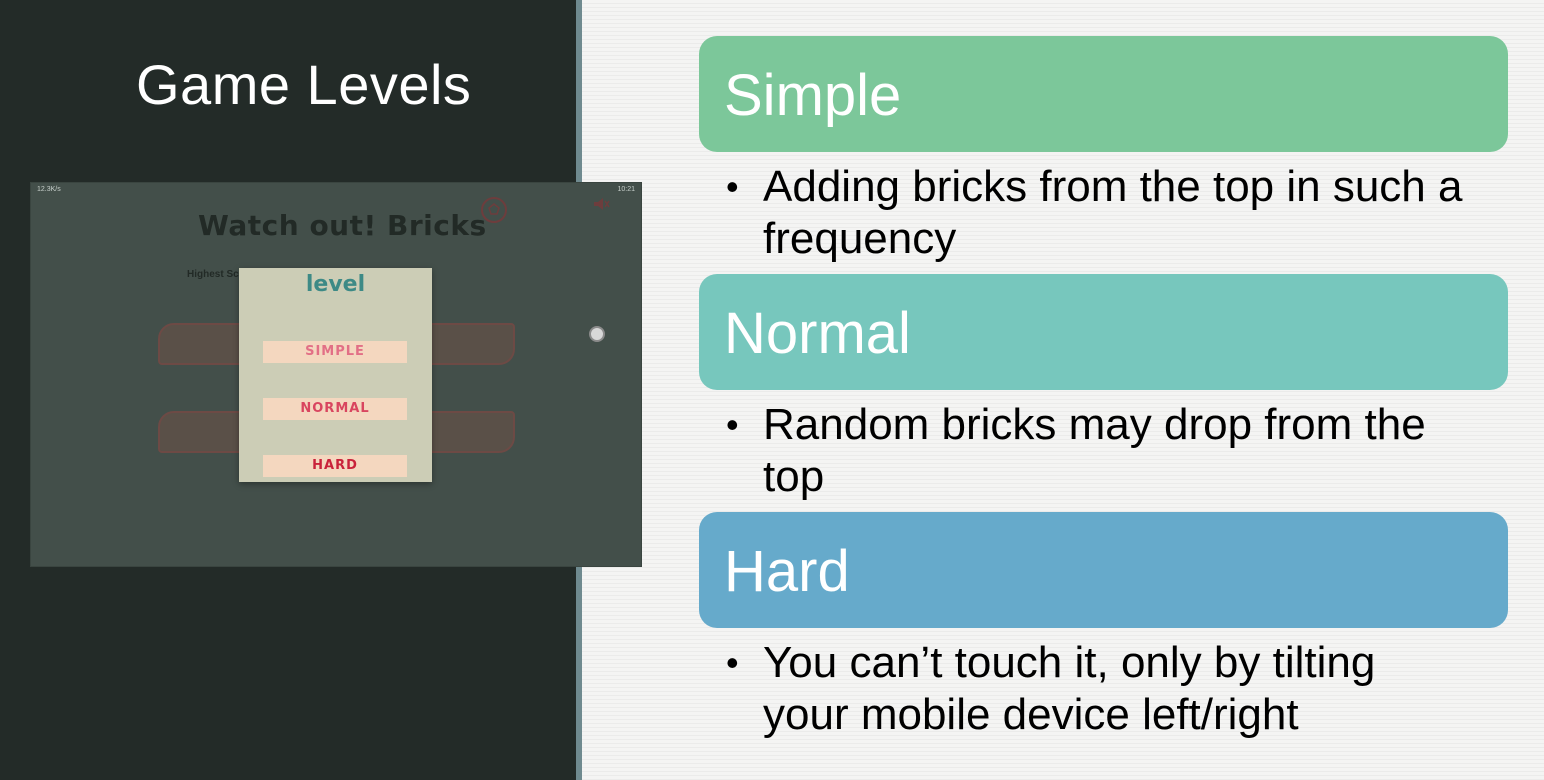 The width and height of the screenshot is (1544, 780). I want to click on status-bar-left: 12.3K/s, so click(49, 189).